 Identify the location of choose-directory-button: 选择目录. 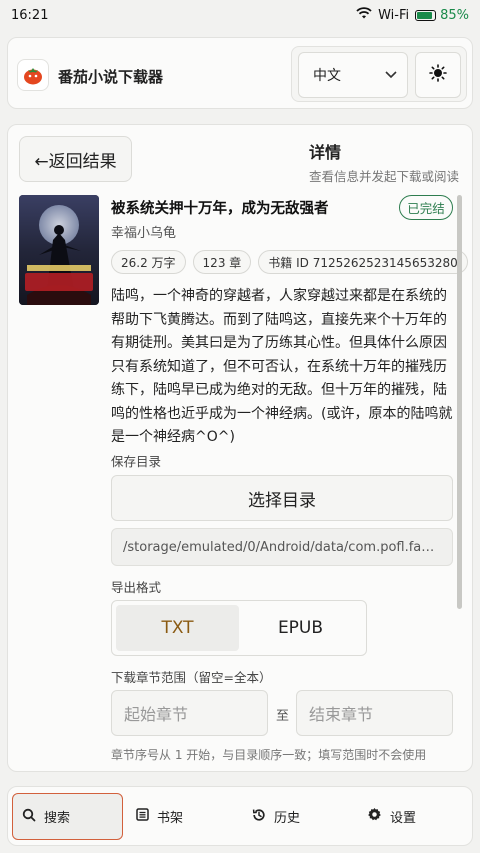
(282, 498).